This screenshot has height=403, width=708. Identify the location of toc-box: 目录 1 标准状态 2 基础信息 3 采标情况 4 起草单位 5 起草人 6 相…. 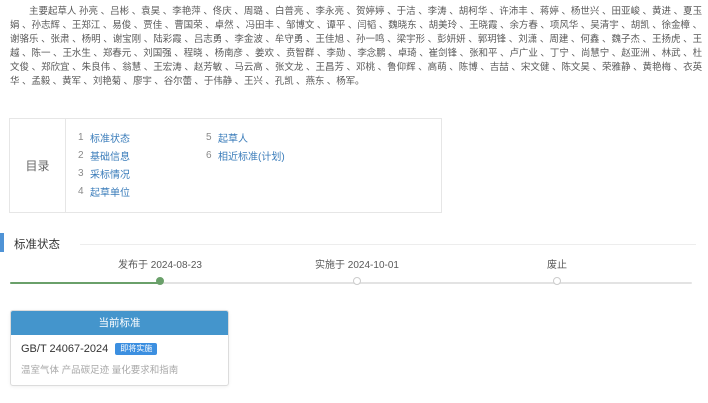
(225, 165).